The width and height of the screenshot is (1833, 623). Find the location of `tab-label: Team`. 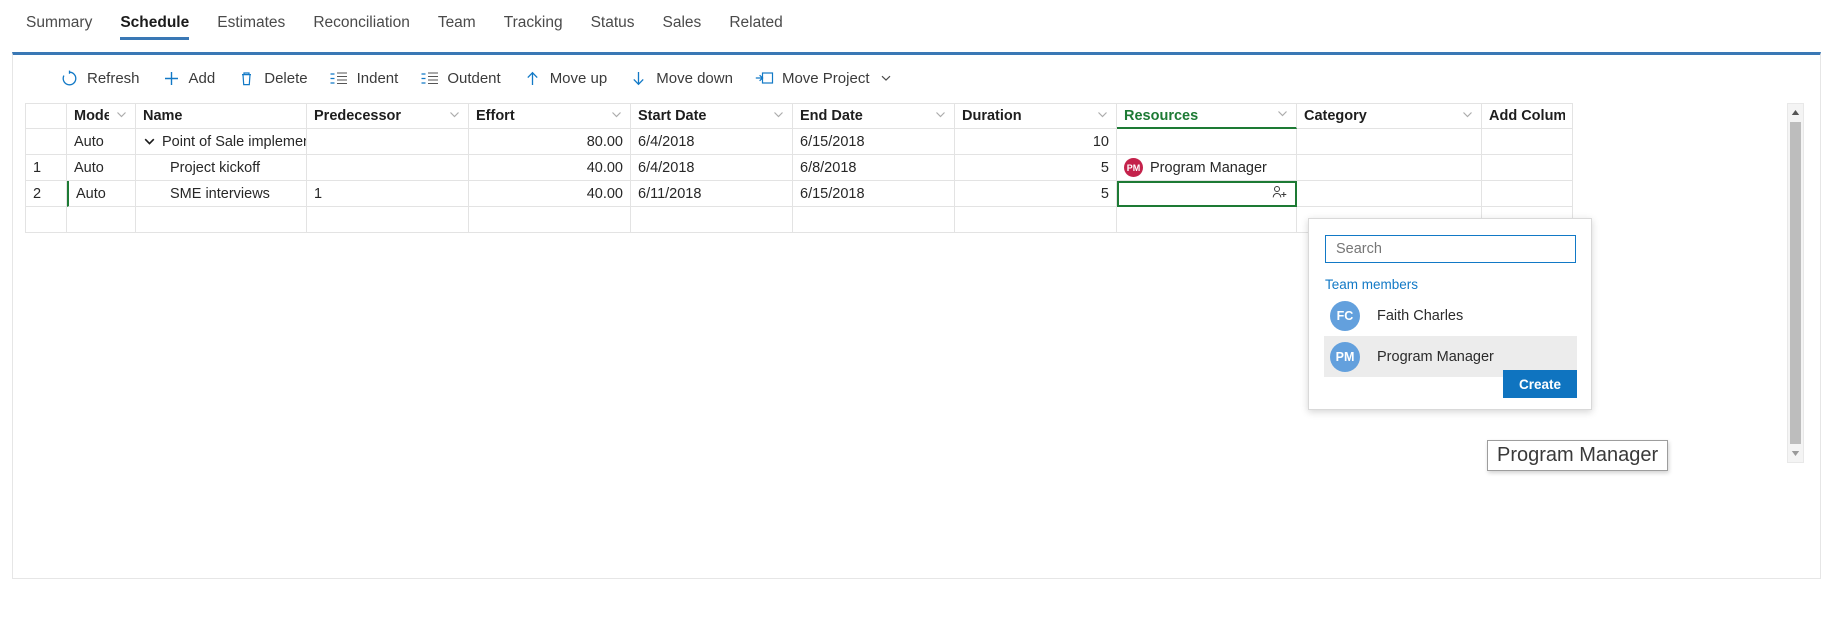

tab-label: Team is located at coordinates (456, 22).